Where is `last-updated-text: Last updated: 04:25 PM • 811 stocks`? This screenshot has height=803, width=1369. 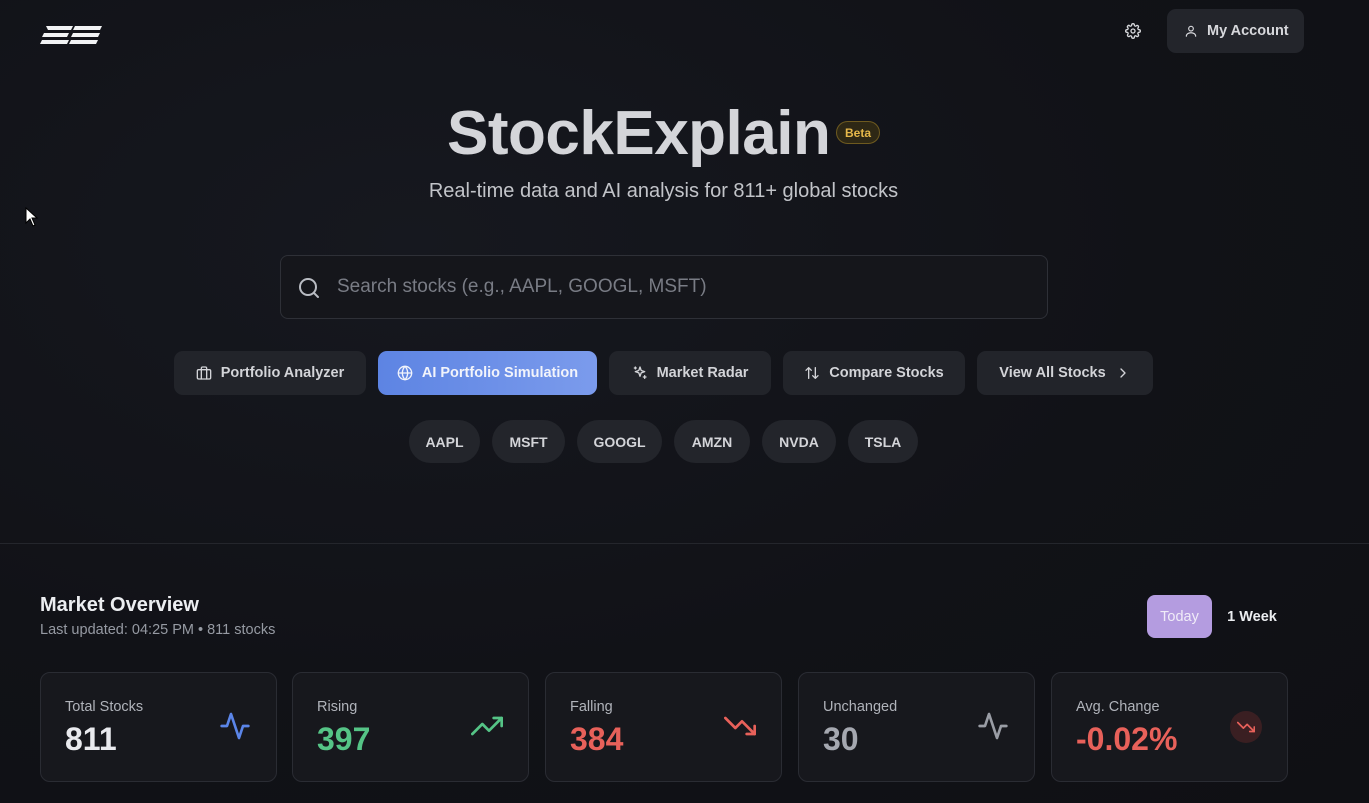
last-updated-text: Last updated: 04:25 PM • 811 stocks is located at coordinates (158, 630).